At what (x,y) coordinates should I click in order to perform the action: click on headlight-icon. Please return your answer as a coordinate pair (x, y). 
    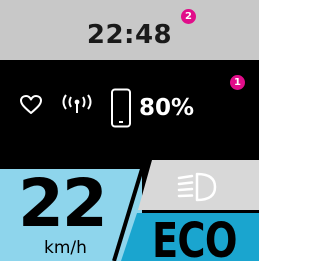
    Looking at the image, I should click on (197, 187).